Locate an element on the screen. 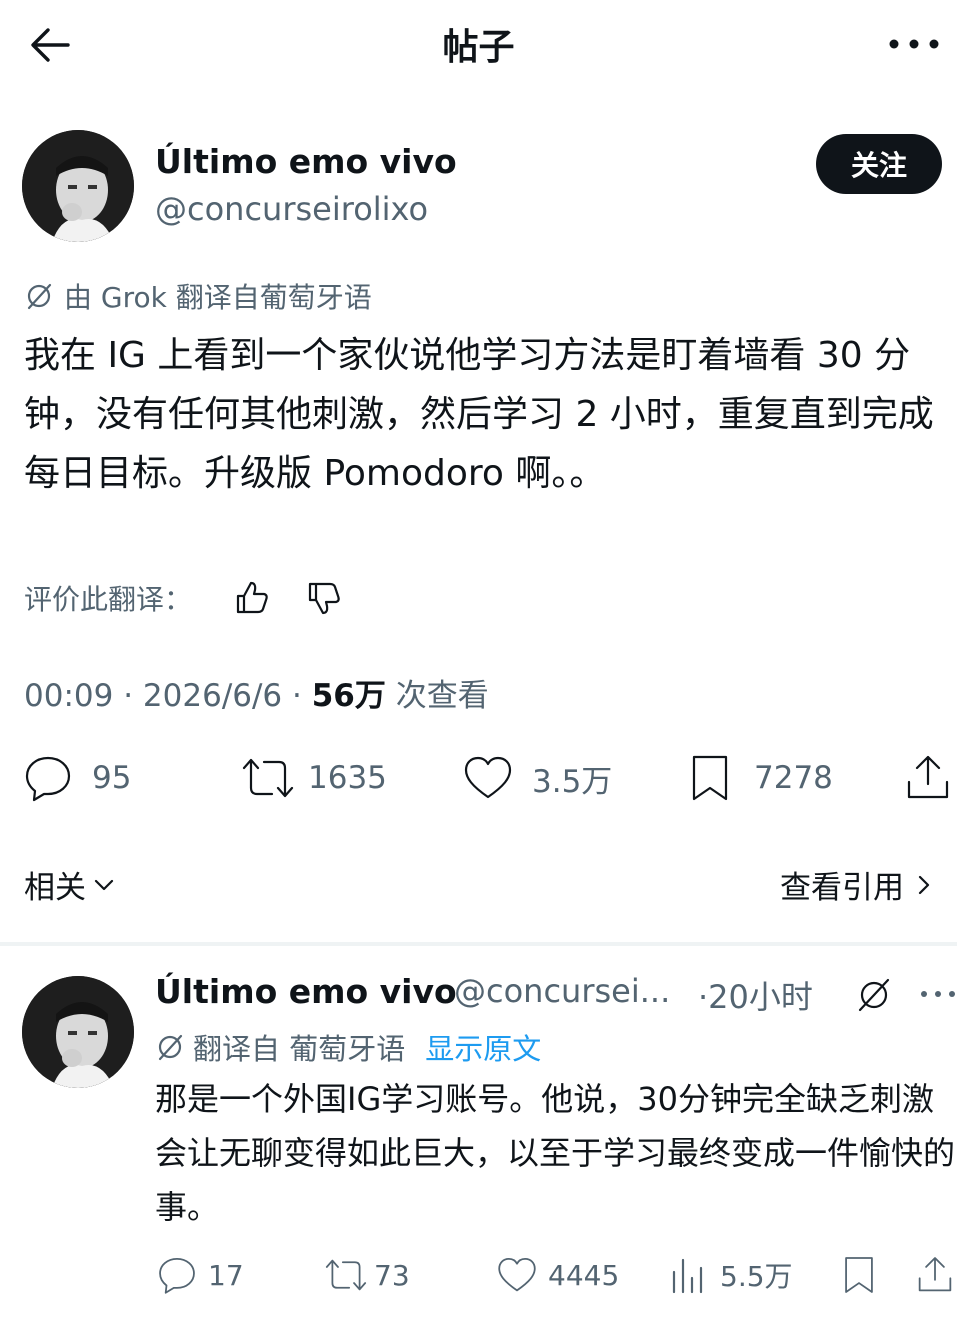 Image resolution: width=957 pixels, height=1325 pixels. views-label: 次查看 is located at coordinates (442, 696).